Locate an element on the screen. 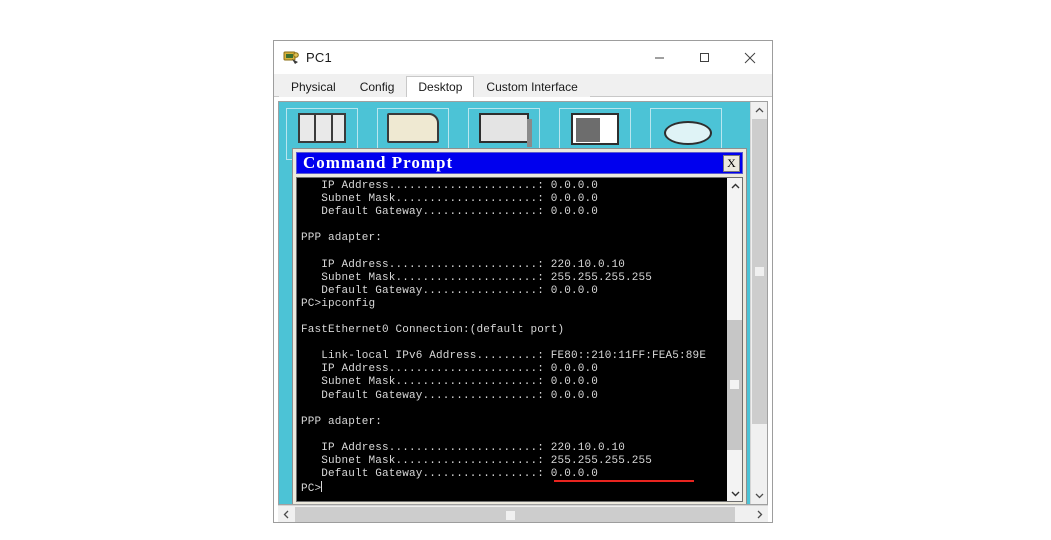 This screenshot has width=1051, height=540. tab-bar: Physical Config Desktop Custom Interface is located at coordinates (523, 85).